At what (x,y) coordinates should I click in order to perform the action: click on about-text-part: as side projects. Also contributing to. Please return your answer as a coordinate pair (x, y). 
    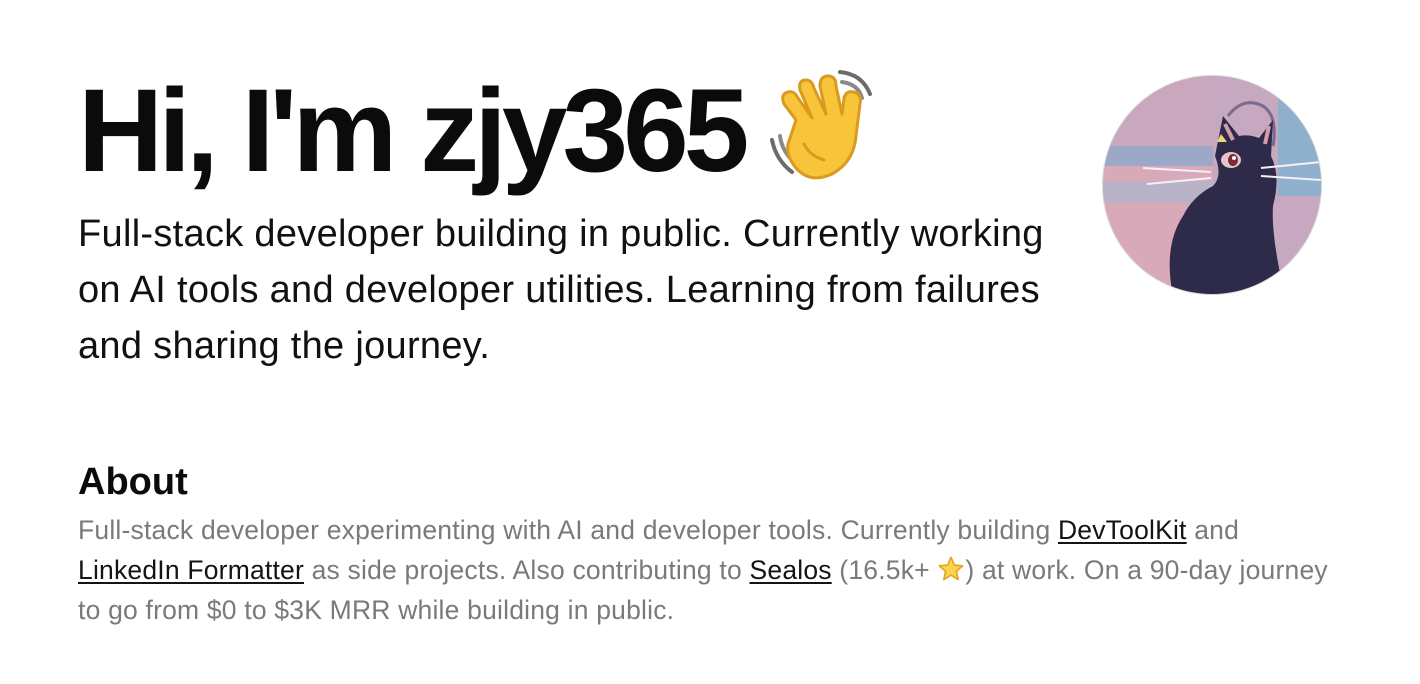
    Looking at the image, I should click on (527, 570).